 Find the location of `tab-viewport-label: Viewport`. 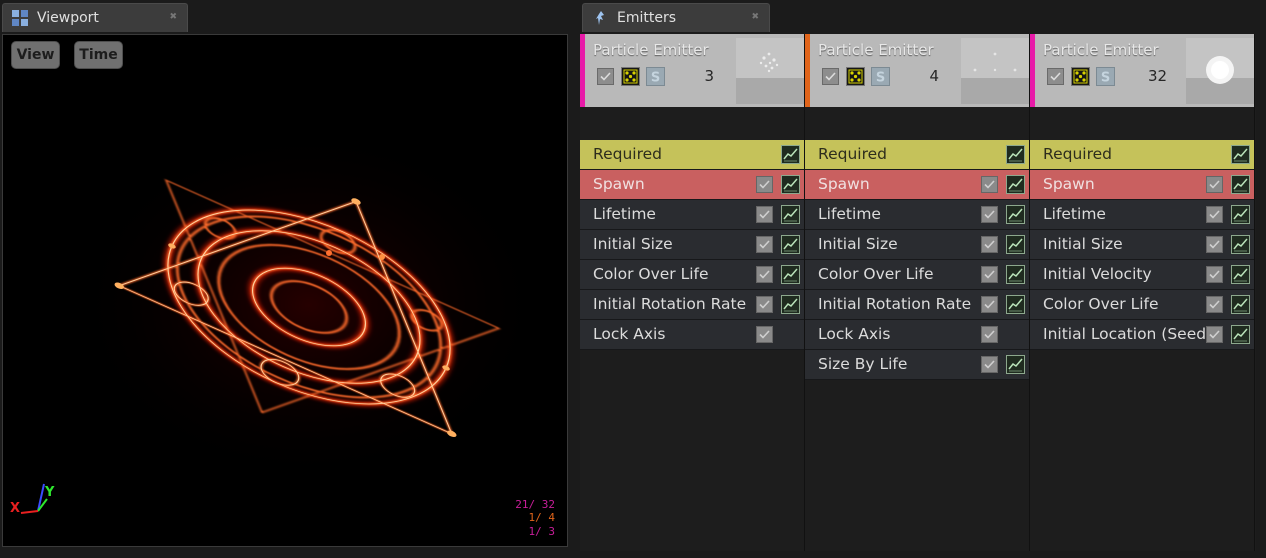

tab-viewport-label: Viewport is located at coordinates (68, 18).